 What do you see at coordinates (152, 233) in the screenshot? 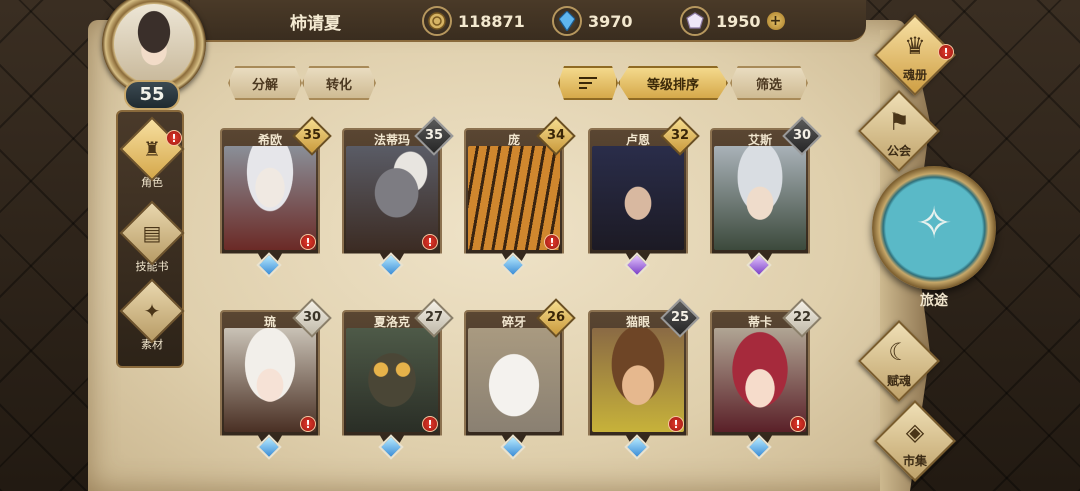
I see `skill-book-icon: ▤` at bounding box center [152, 233].